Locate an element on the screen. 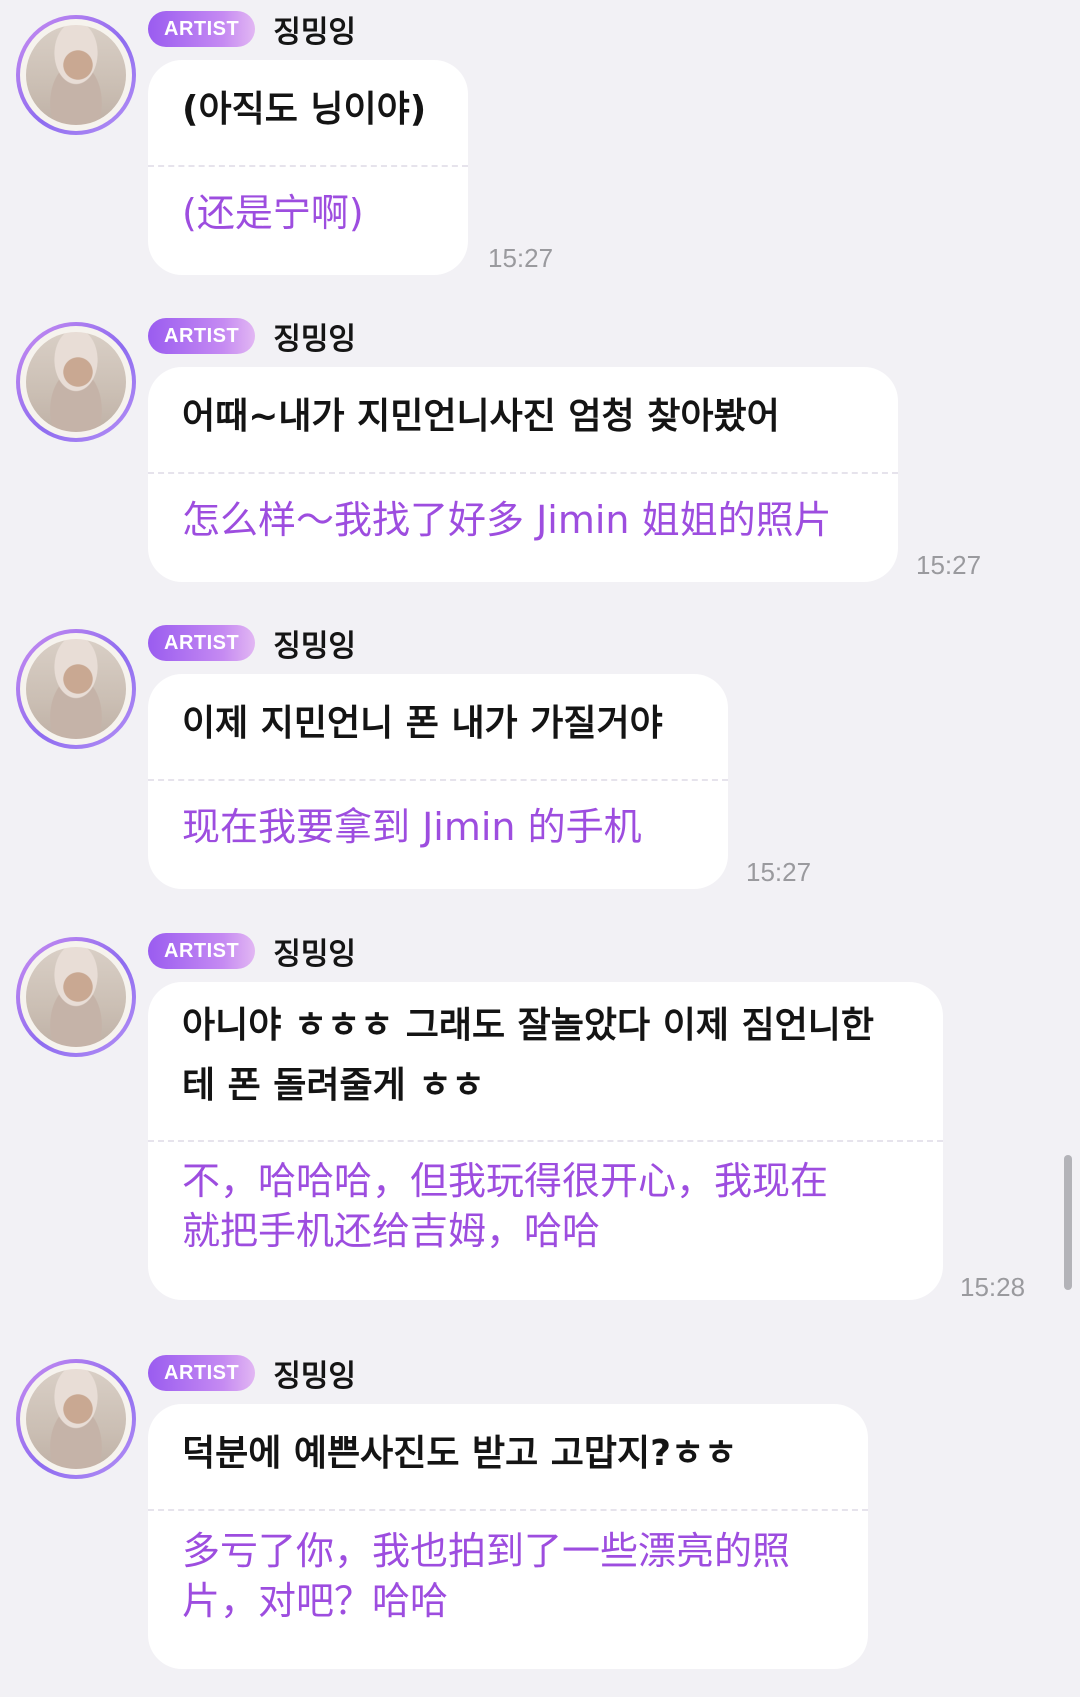  translation-text: 怎么样～我找了好多 Jimin 姐姐的照片 is located at coordinates (507, 520).